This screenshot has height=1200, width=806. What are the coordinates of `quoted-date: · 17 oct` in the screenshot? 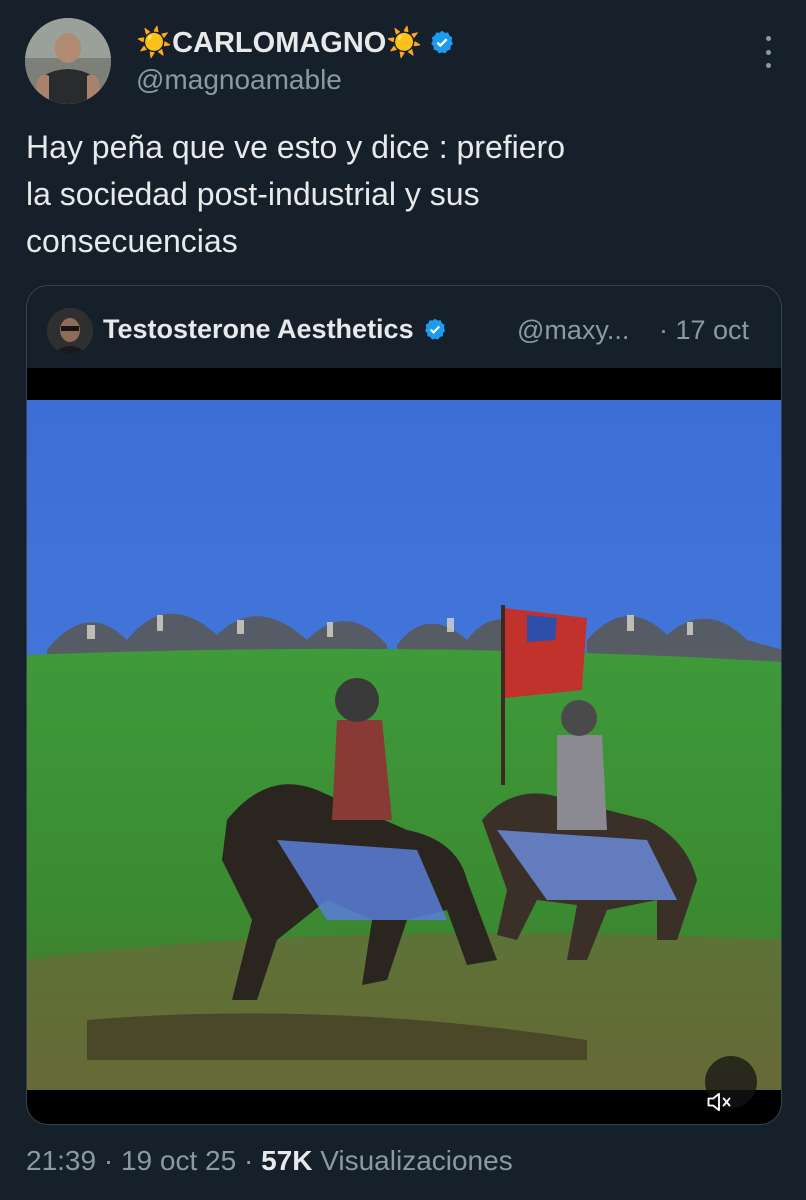 It's located at (704, 330).